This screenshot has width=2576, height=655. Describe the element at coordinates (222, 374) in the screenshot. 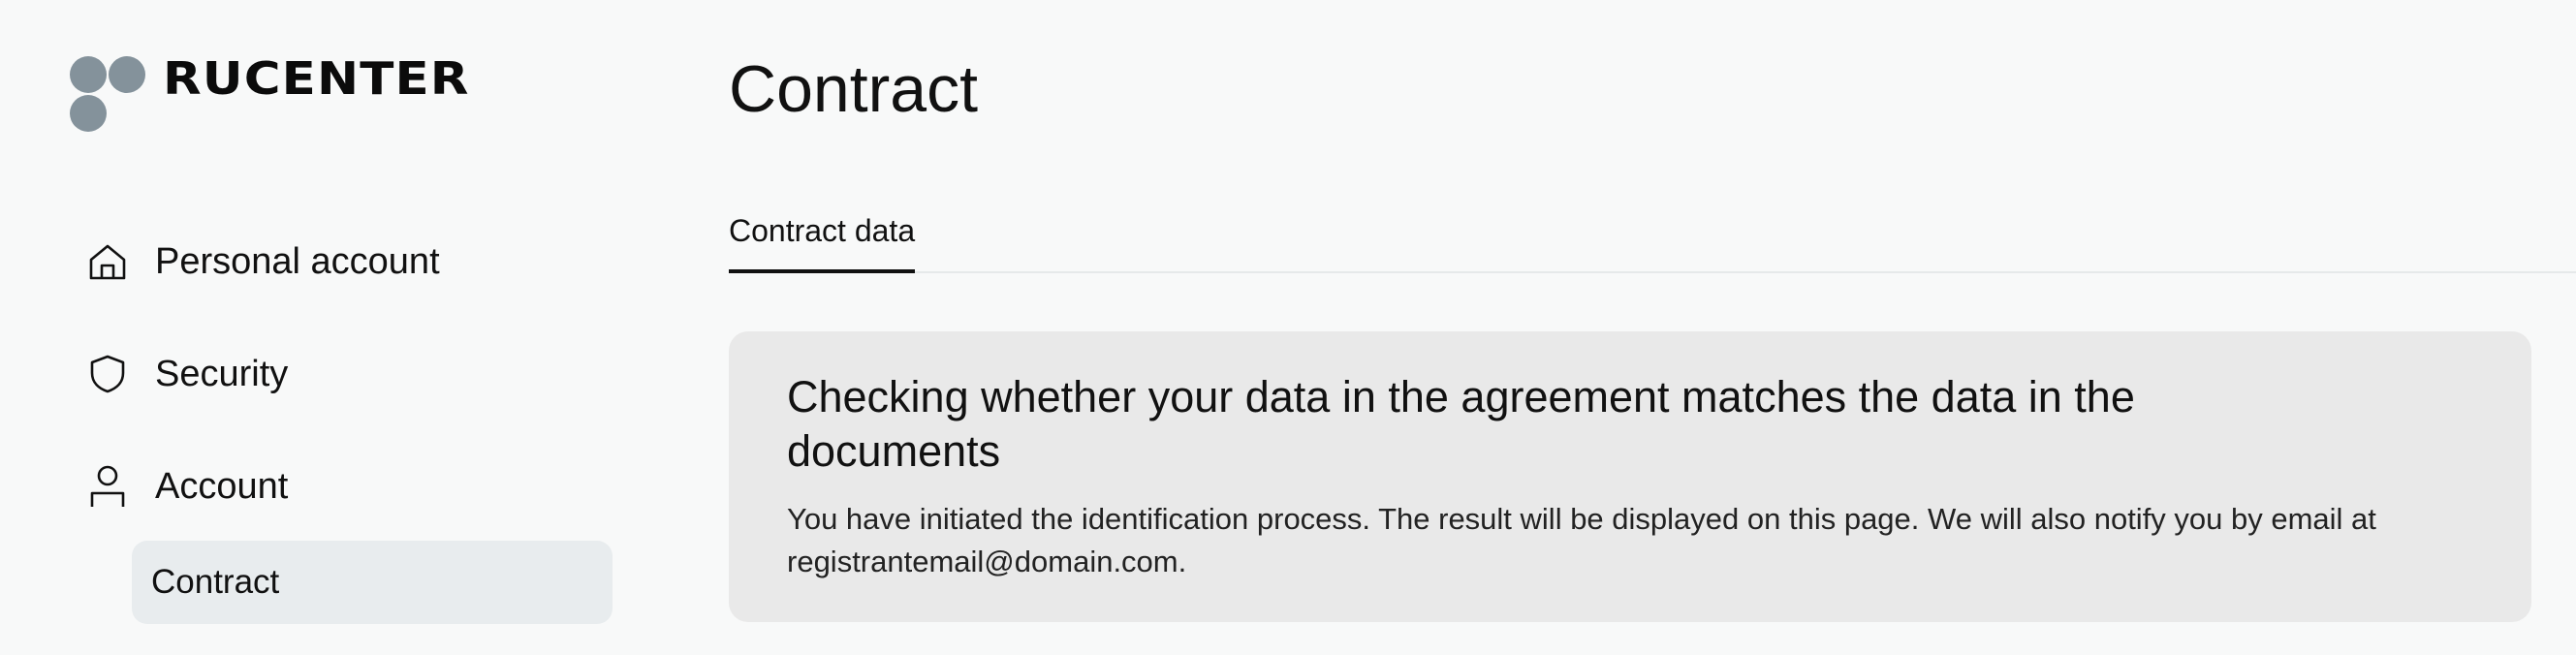

I see `sidebar-item-label: Security` at that location.